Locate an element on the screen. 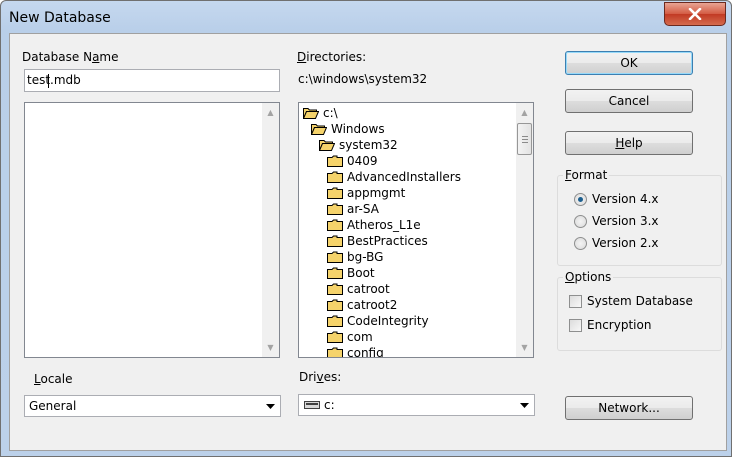 The image size is (732, 457). directory-item: config is located at coordinates (355, 351).